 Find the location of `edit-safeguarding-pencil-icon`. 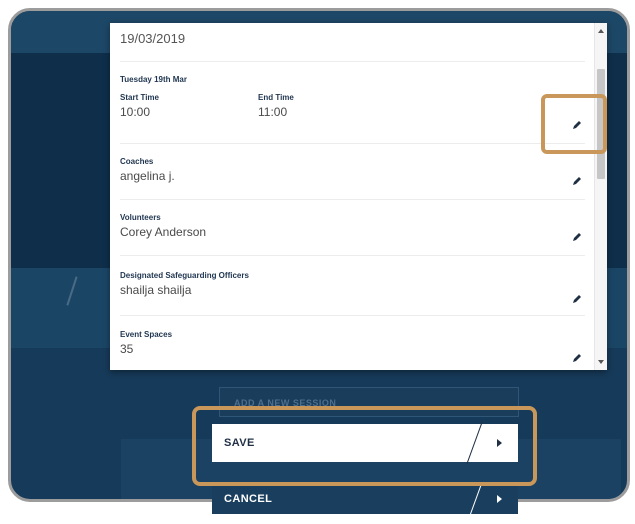

edit-safeguarding-pencil-icon is located at coordinates (577, 299).